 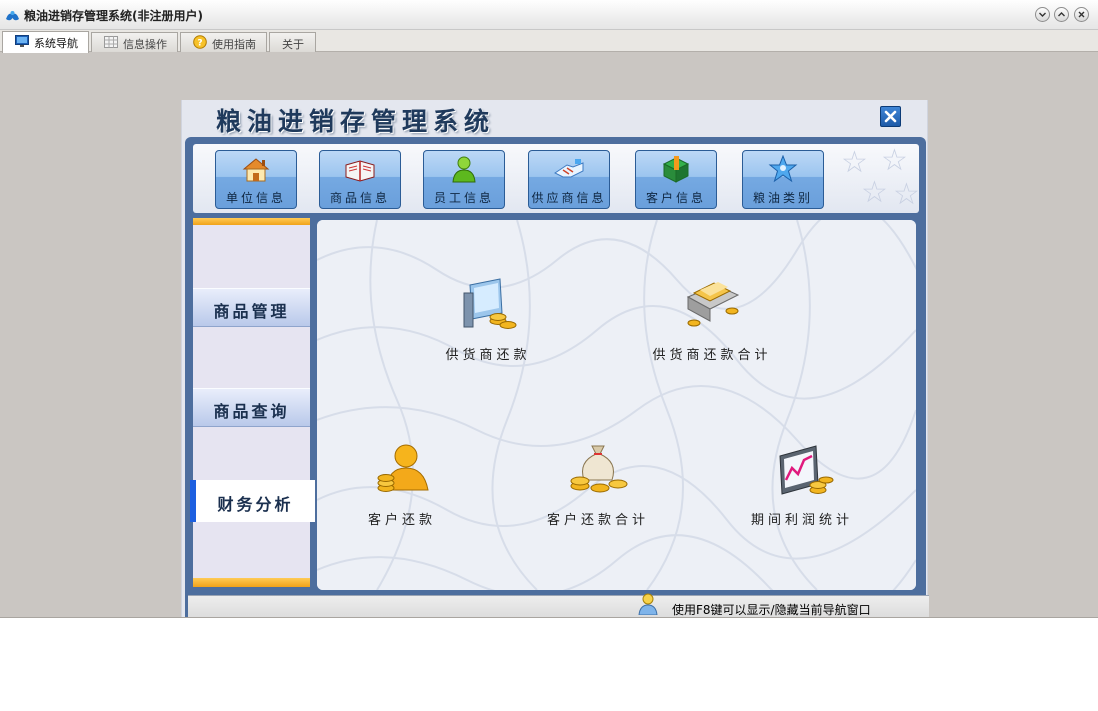 I want to click on help-icon: ?, so click(x=200, y=42).